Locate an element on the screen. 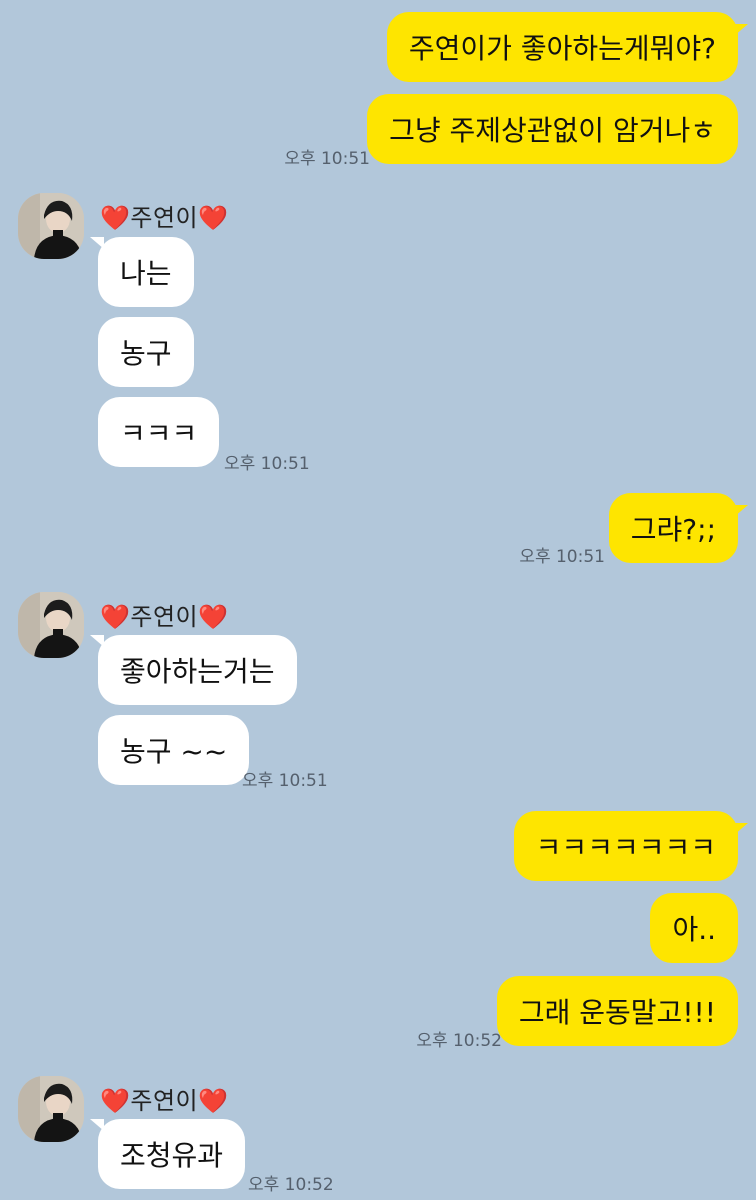  my-message-bubble: 그랴?;; is located at coordinates (673, 528).